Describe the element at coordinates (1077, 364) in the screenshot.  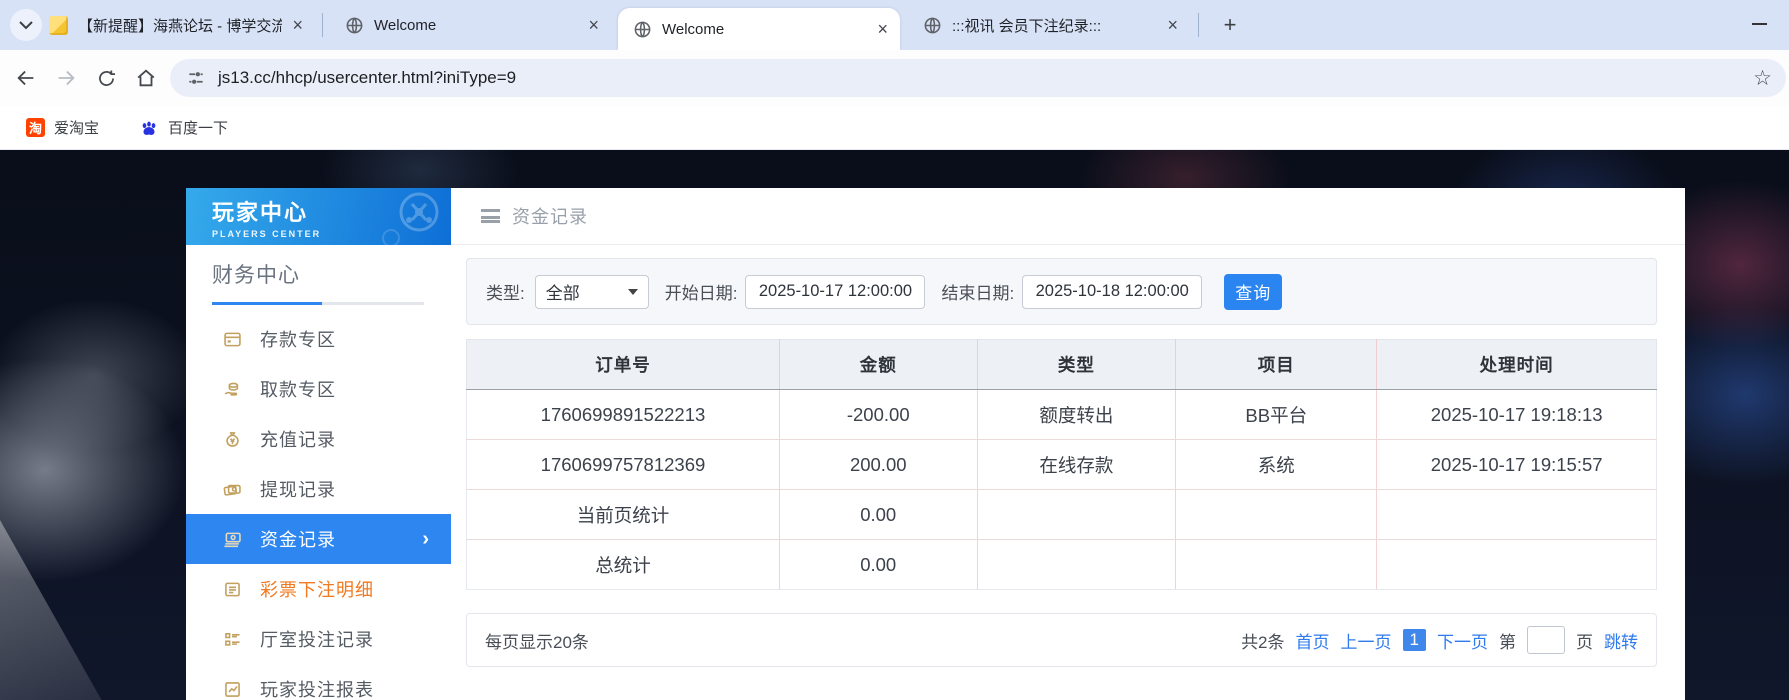
I see `table-header-cell: 类型` at that location.